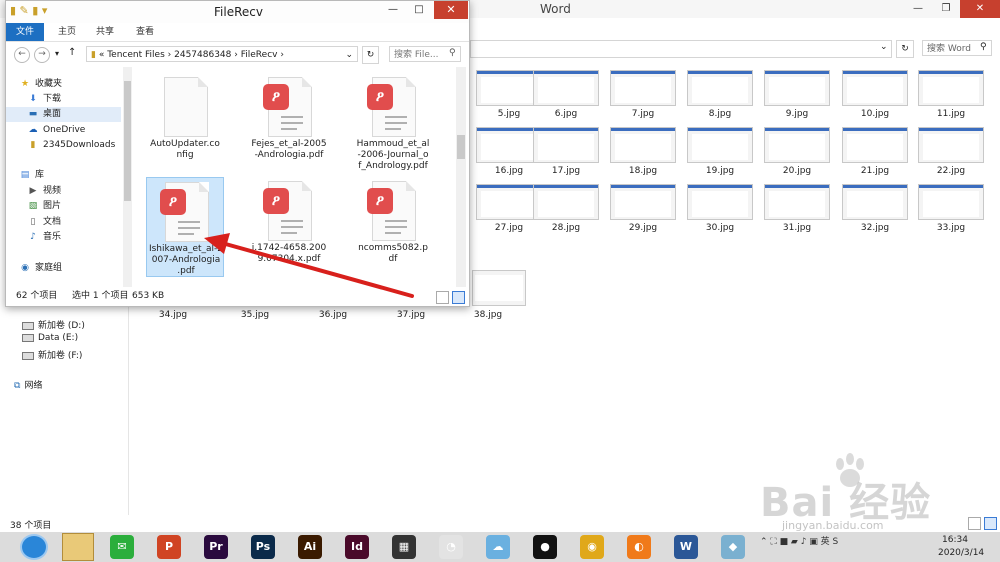  What do you see at coordinates (592, 547) in the screenshot?
I see `taskbar-chrome-icon: ◉` at bounding box center [592, 547].